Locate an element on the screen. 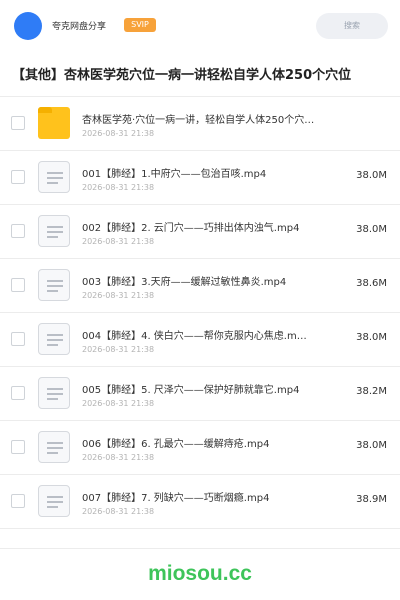 The height and width of the screenshot is (600, 400). search-input: 搜索 is located at coordinates (352, 26).